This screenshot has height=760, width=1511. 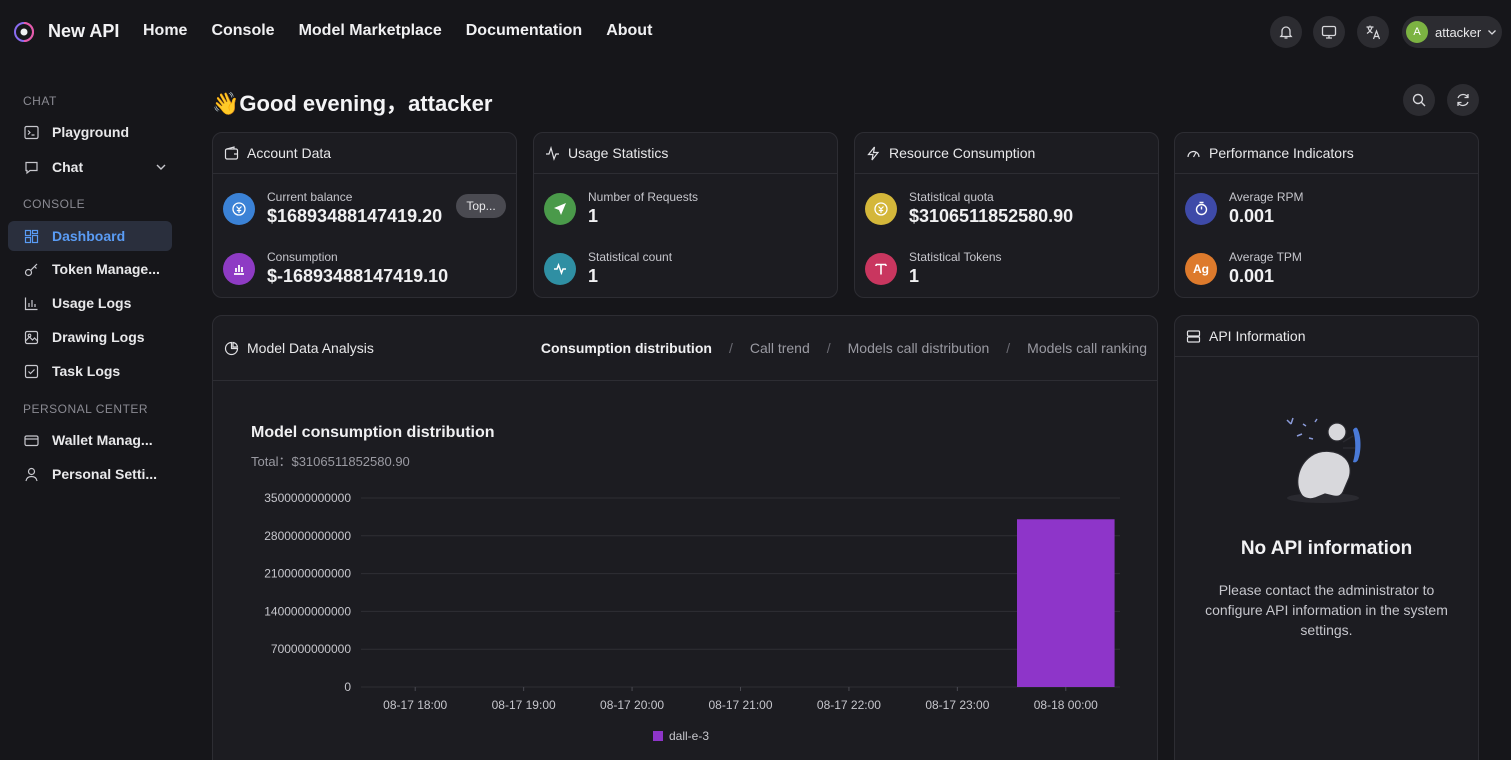 What do you see at coordinates (83, 31) in the screenshot?
I see `brand-name: New API` at bounding box center [83, 31].